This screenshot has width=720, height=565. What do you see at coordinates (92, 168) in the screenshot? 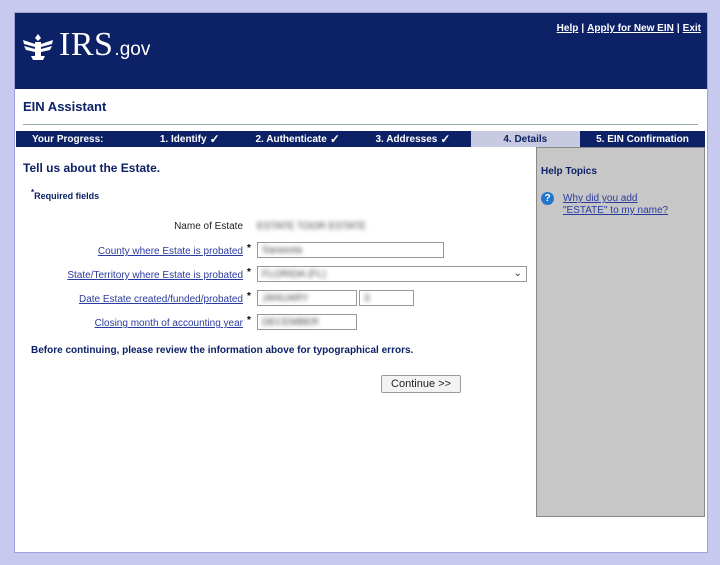
I see `section-title: Tell us about the Estate.` at bounding box center [92, 168].